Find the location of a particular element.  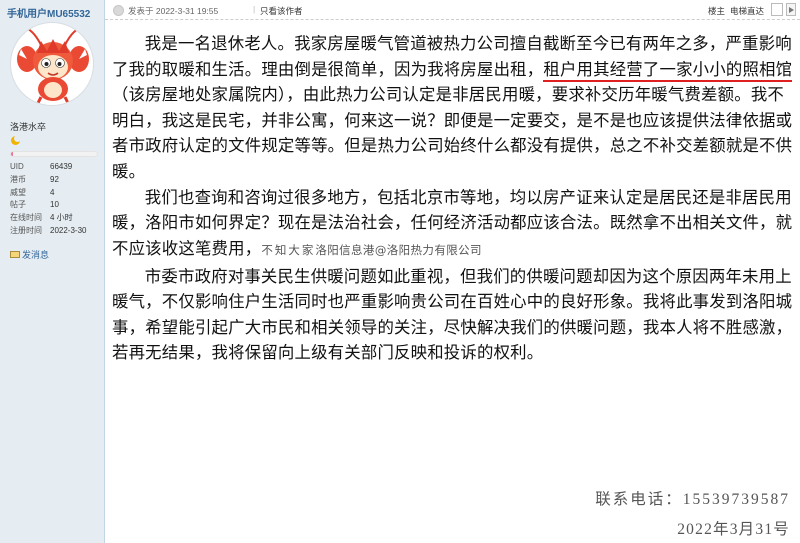

jump-go-icon is located at coordinates (791, 9).